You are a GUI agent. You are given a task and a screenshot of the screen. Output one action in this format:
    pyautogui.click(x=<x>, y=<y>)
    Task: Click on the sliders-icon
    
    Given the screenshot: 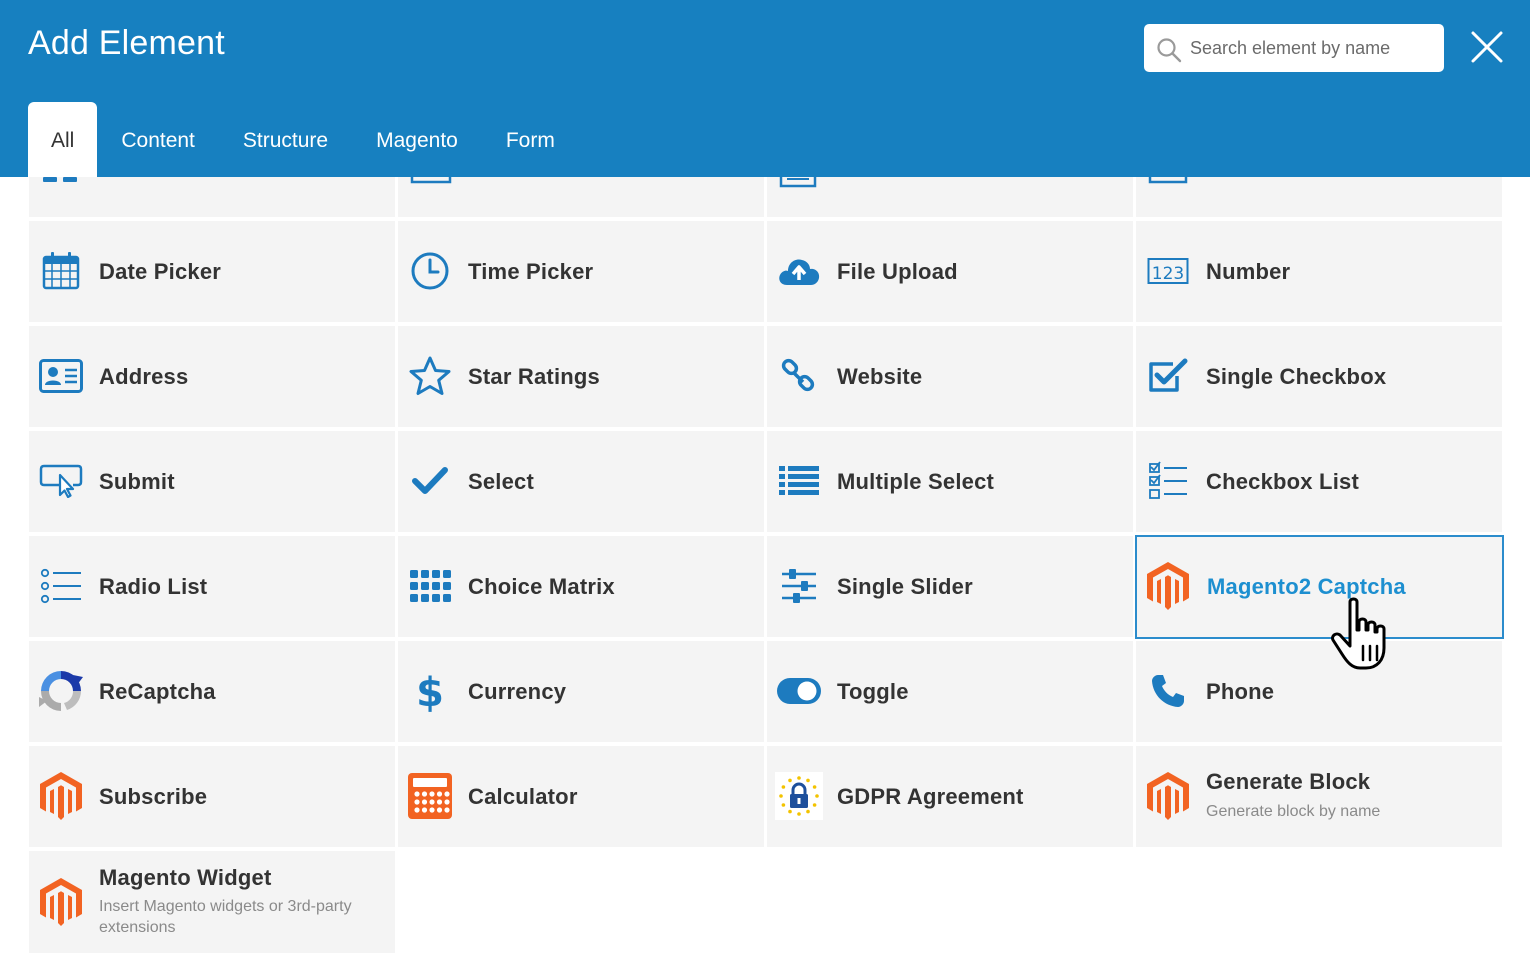 What is the action you would take?
    pyautogui.click(x=799, y=586)
    